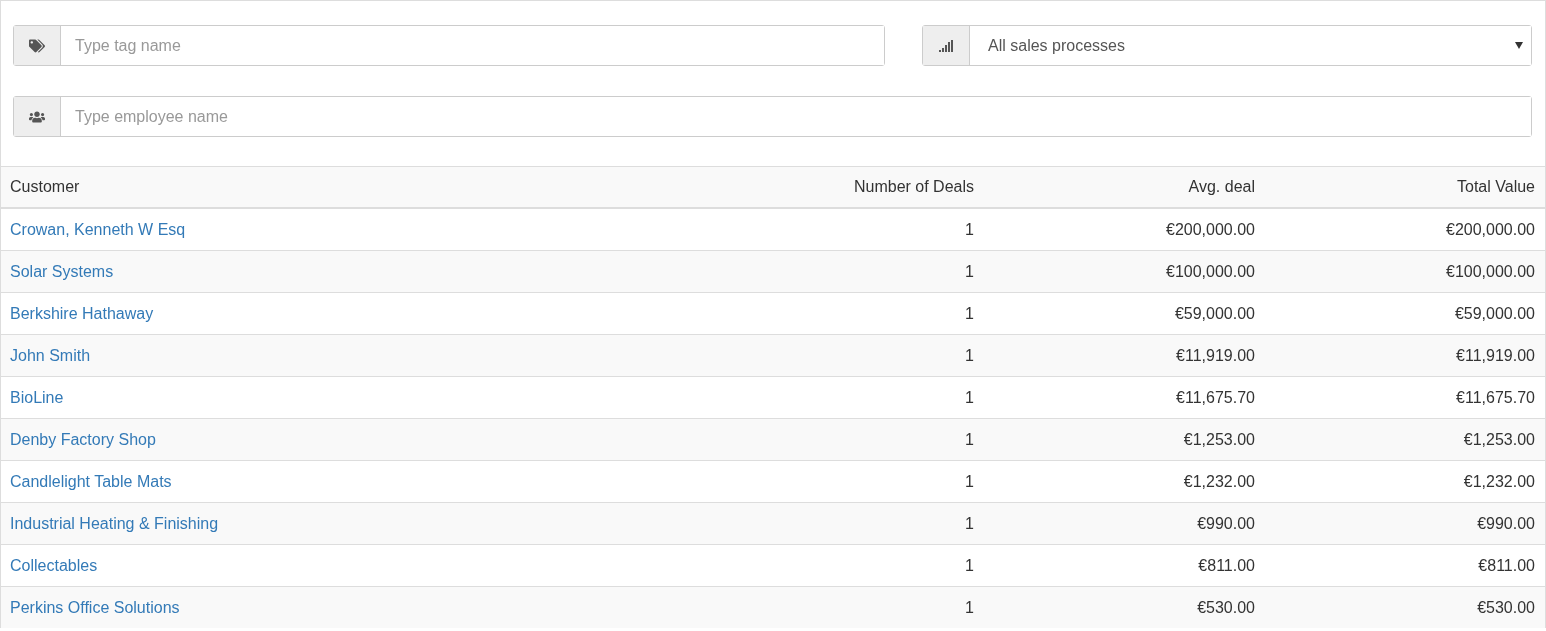 This screenshot has width=1546, height=631. I want to click on avg-deal-value: €1,232.00, so click(1219, 481).